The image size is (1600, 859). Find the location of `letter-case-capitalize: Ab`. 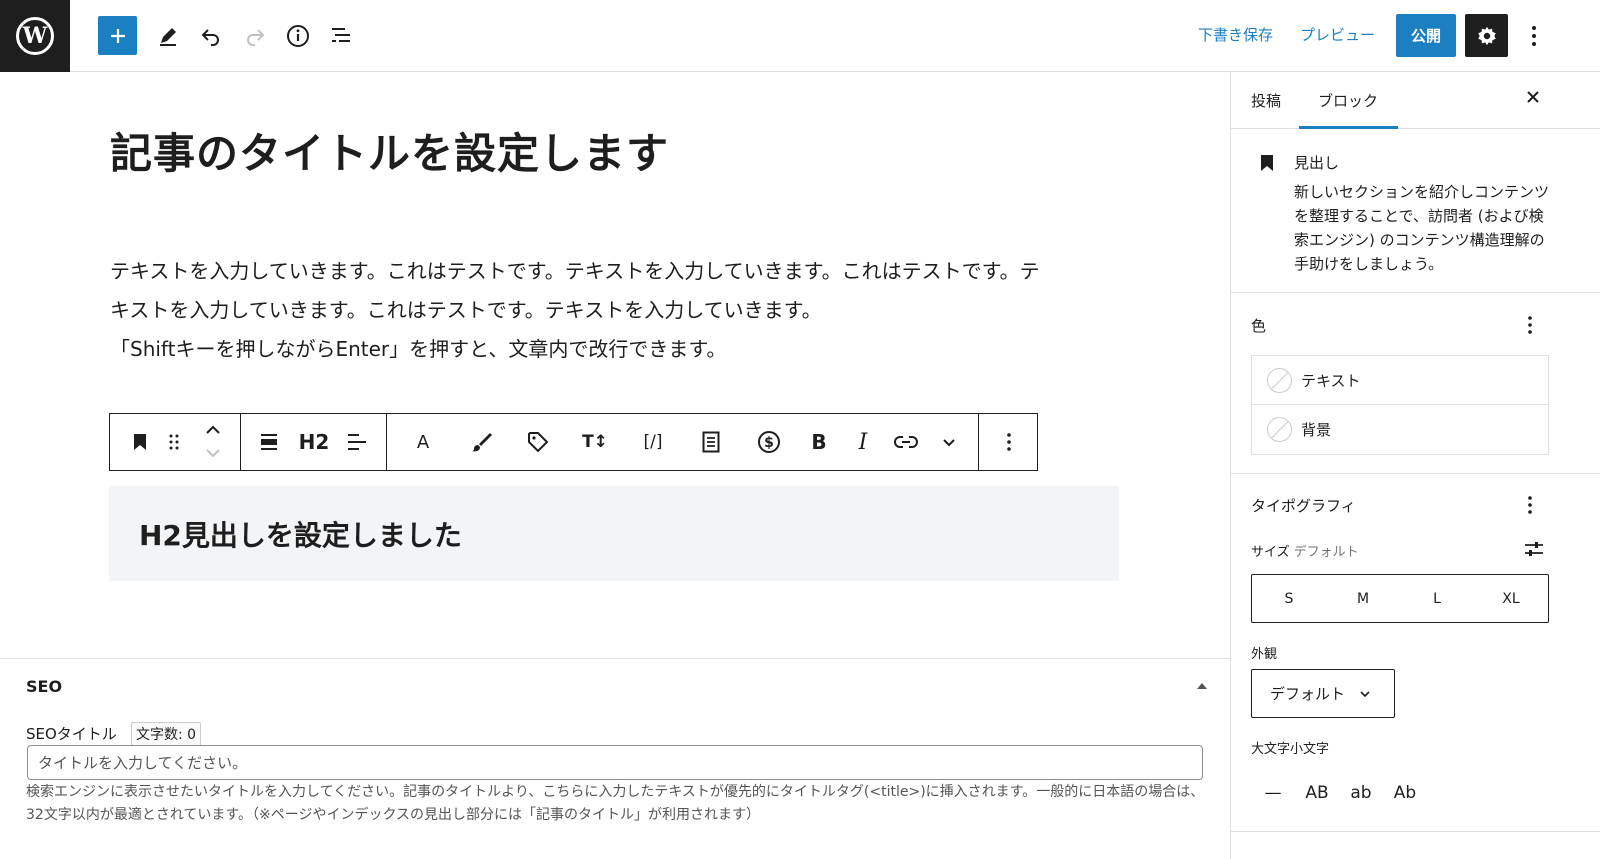

letter-case-capitalize: Ab is located at coordinates (1405, 793).